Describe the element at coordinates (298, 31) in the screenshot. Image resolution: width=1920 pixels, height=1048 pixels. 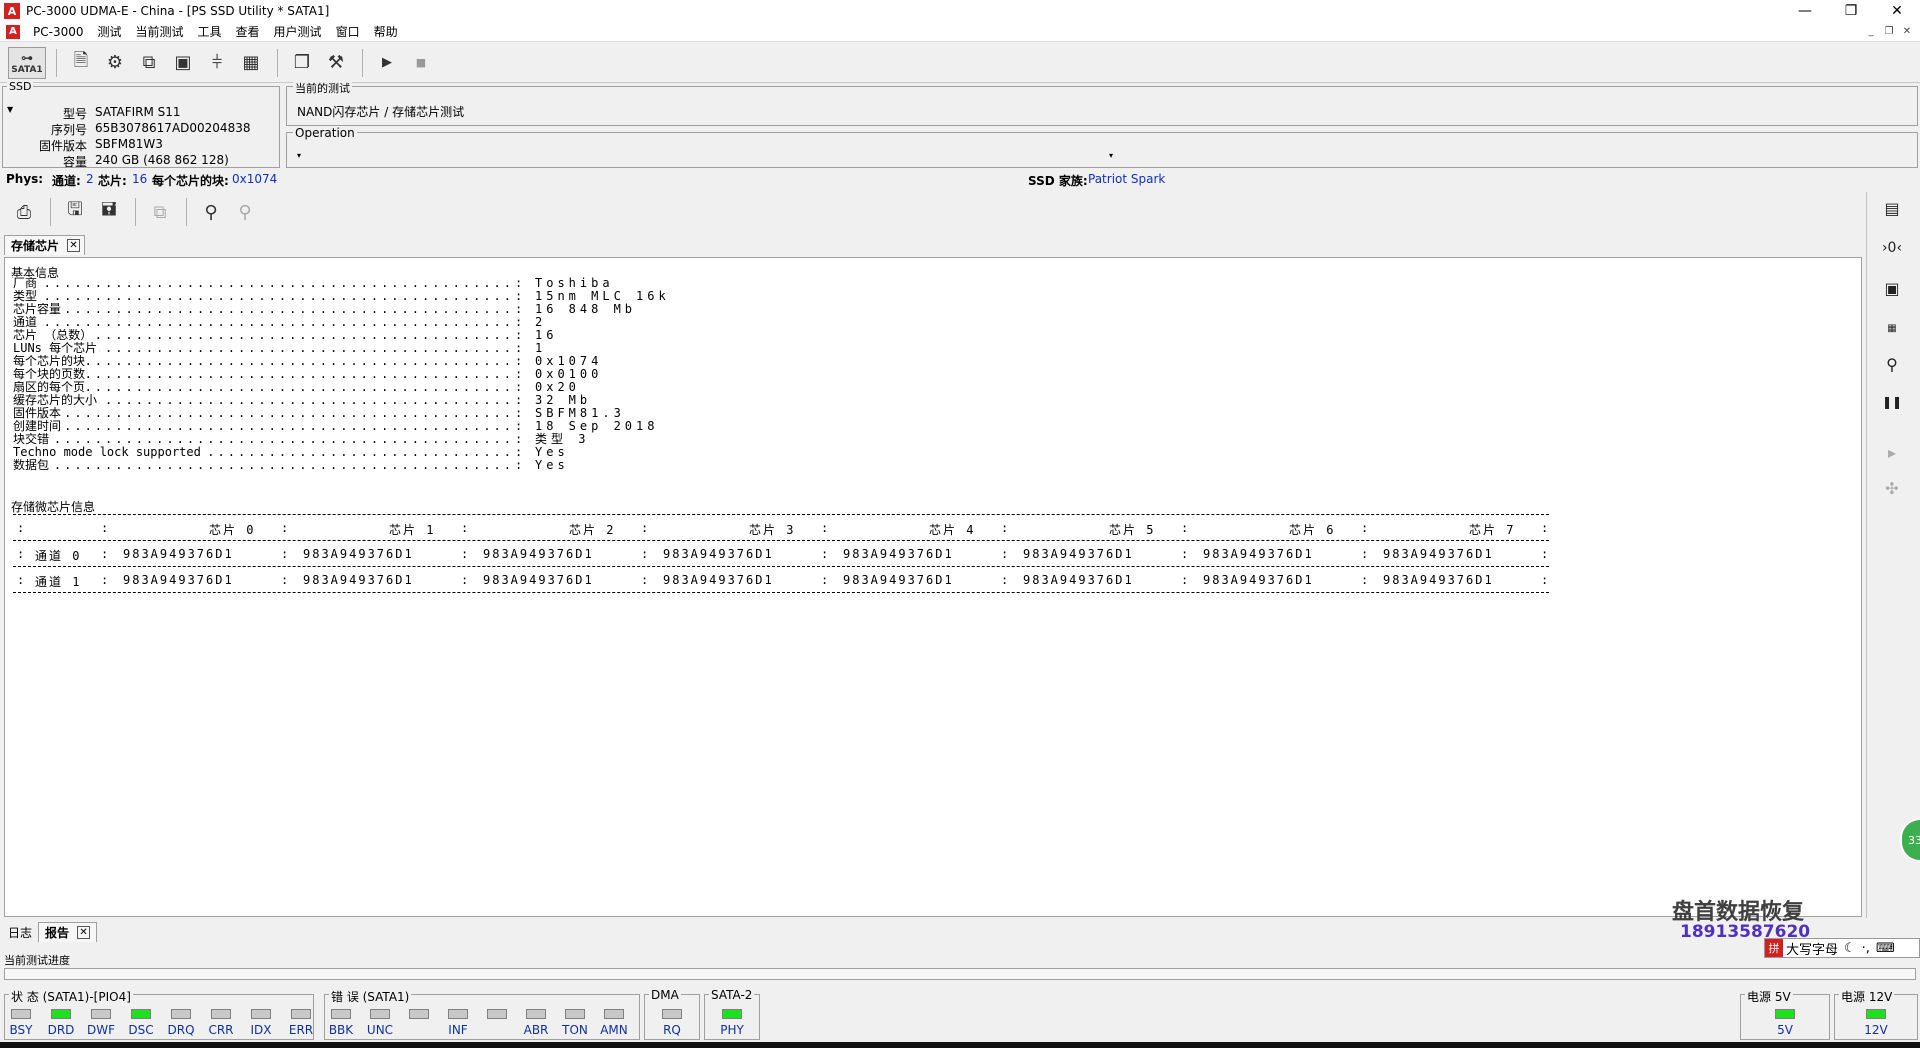
I see `menu-user-test: 用户测试` at that location.